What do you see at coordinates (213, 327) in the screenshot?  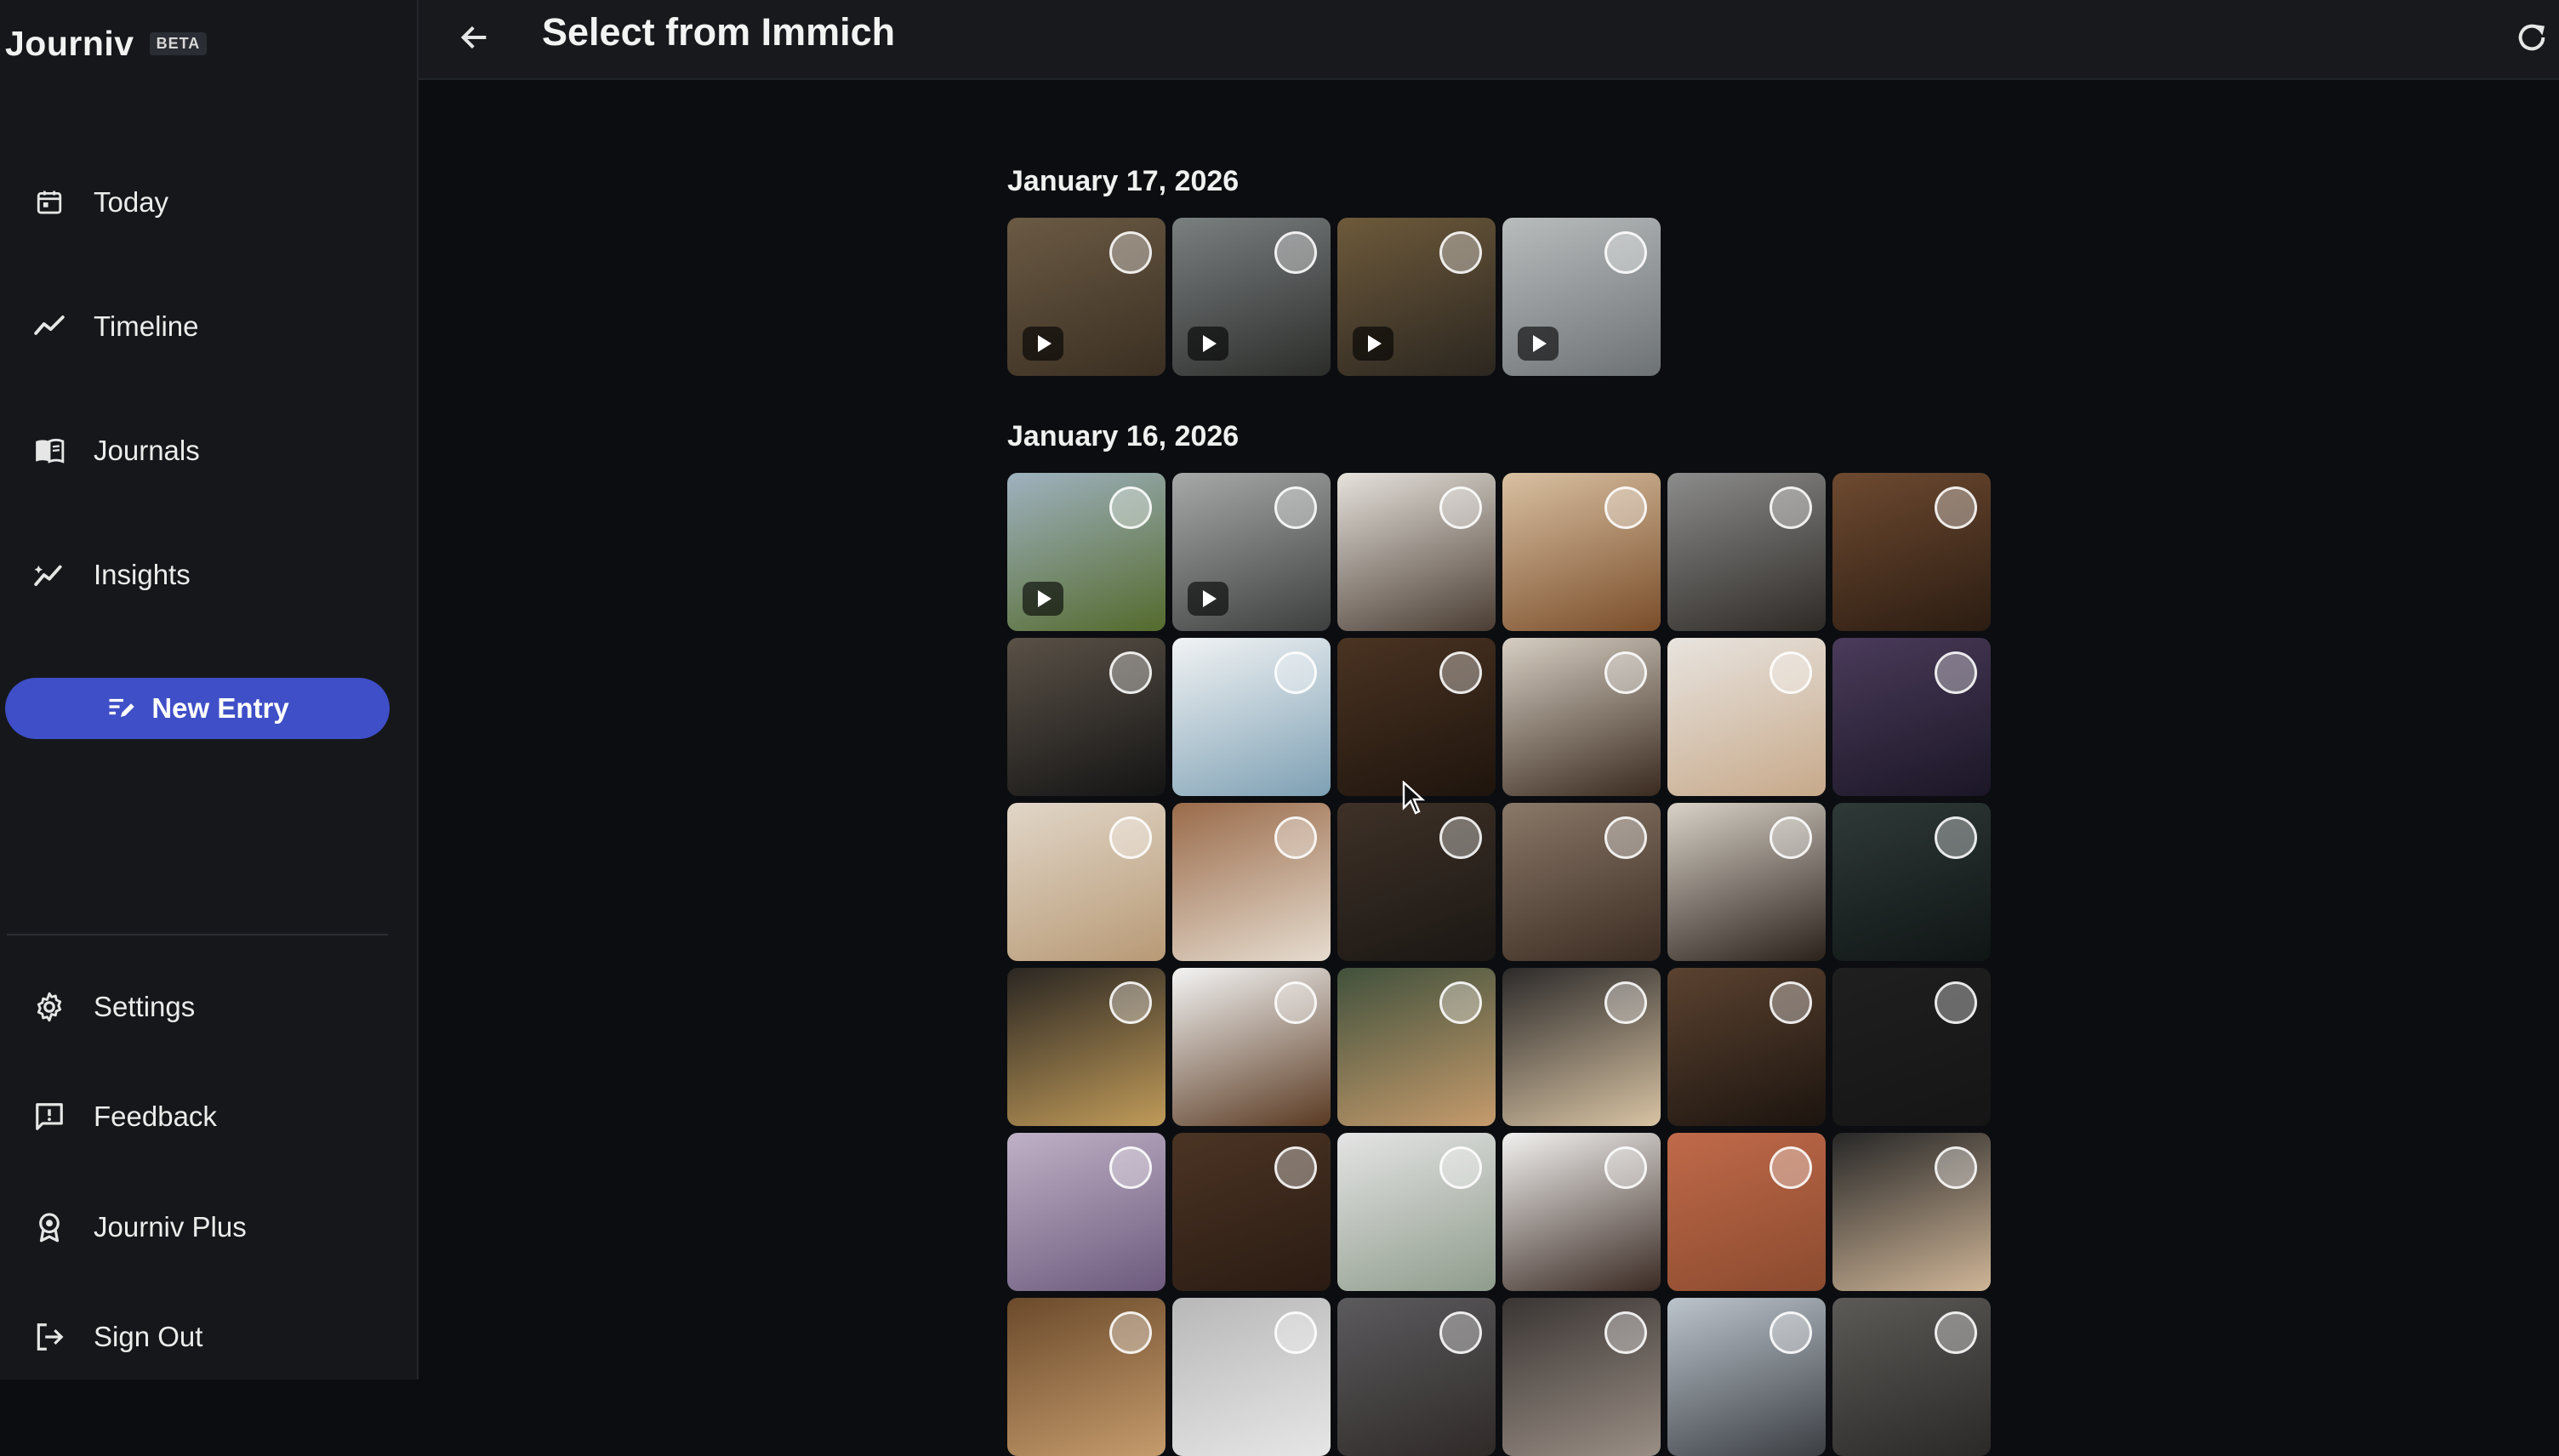 I see `sidebar-item-timeline: Timeline` at bounding box center [213, 327].